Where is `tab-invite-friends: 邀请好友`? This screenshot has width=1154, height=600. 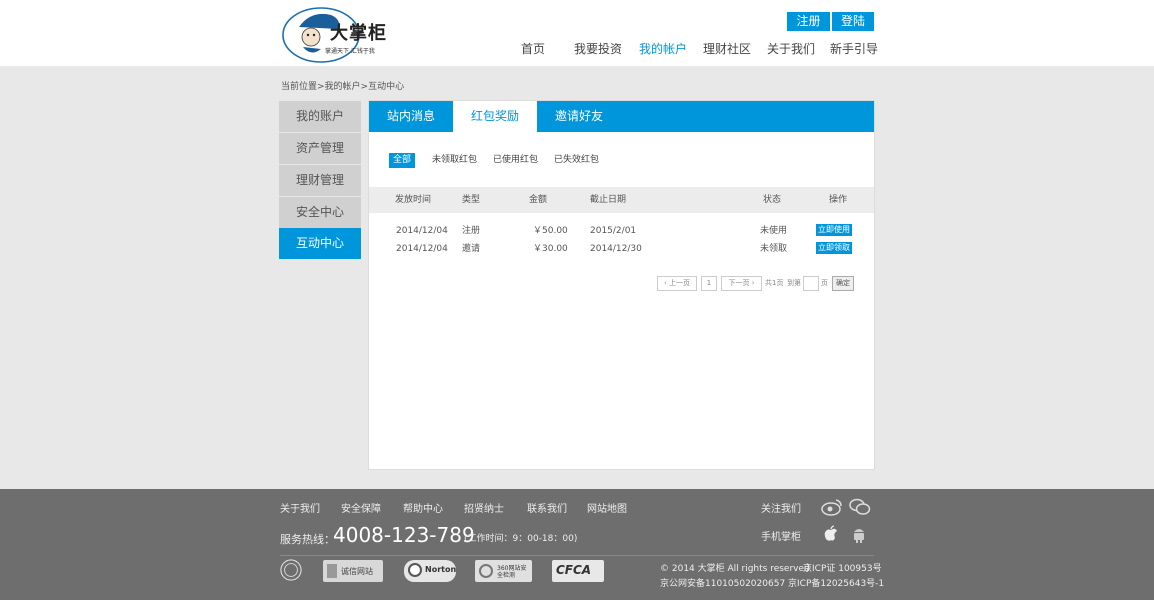
tab-invite-friends: 邀请好友 is located at coordinates (579, 116).